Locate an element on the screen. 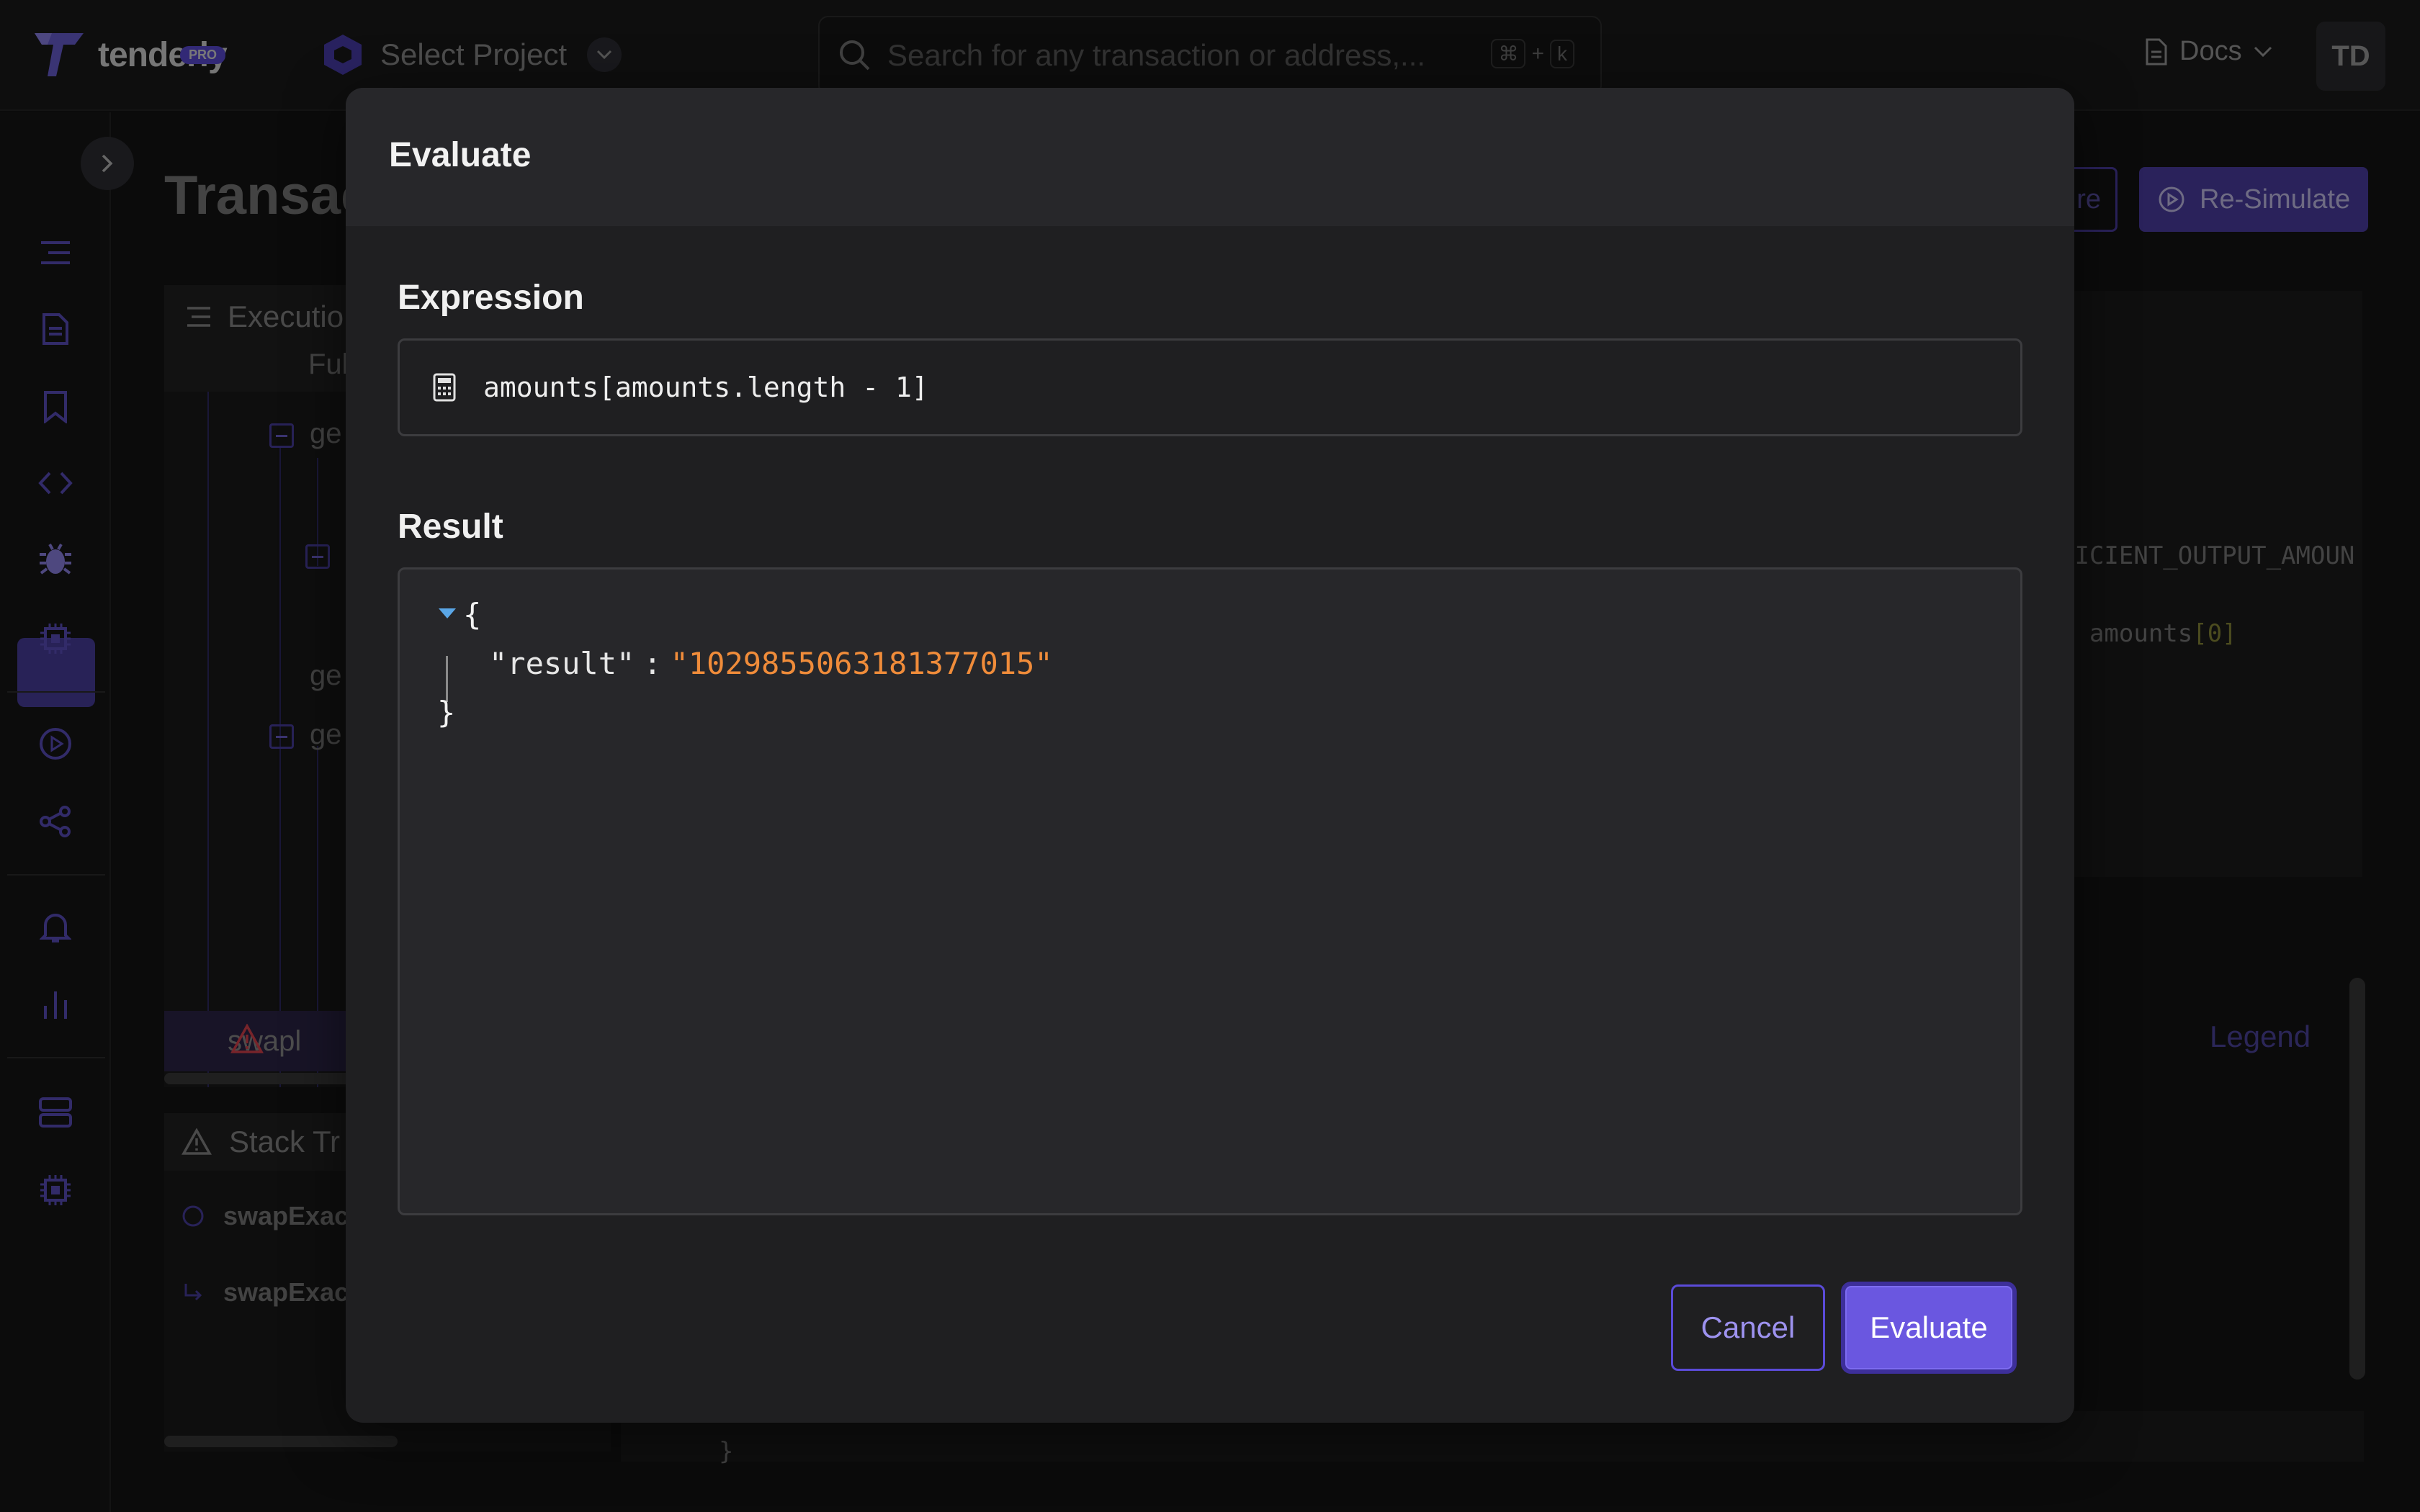 The height and width of the screenshot is (1512, 2420). cancel-button: Cancel is located at coordinates (1748, 1327).